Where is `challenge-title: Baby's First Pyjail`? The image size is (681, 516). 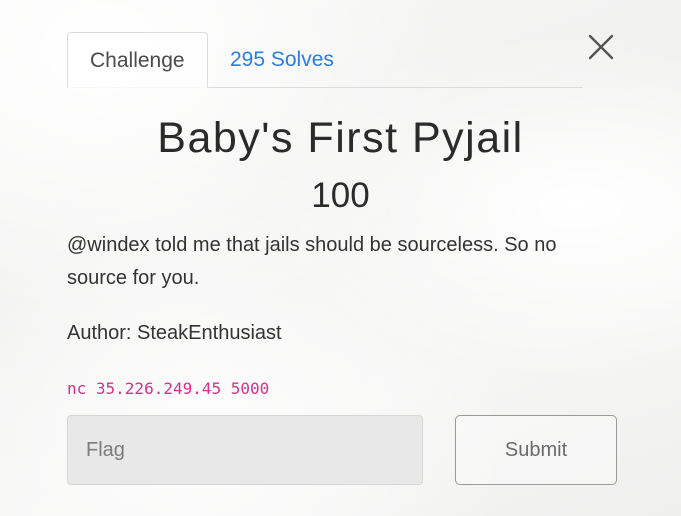 challenge-title: Baby's First Pyjail is located at coordinates (340, 138).